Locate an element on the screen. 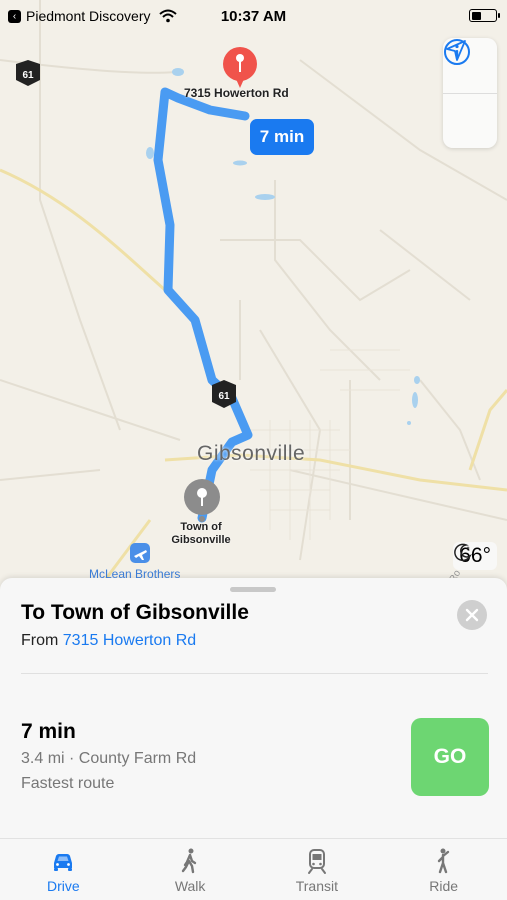 The image size is (507, 900). location-button is located at coordinates (470, 94).